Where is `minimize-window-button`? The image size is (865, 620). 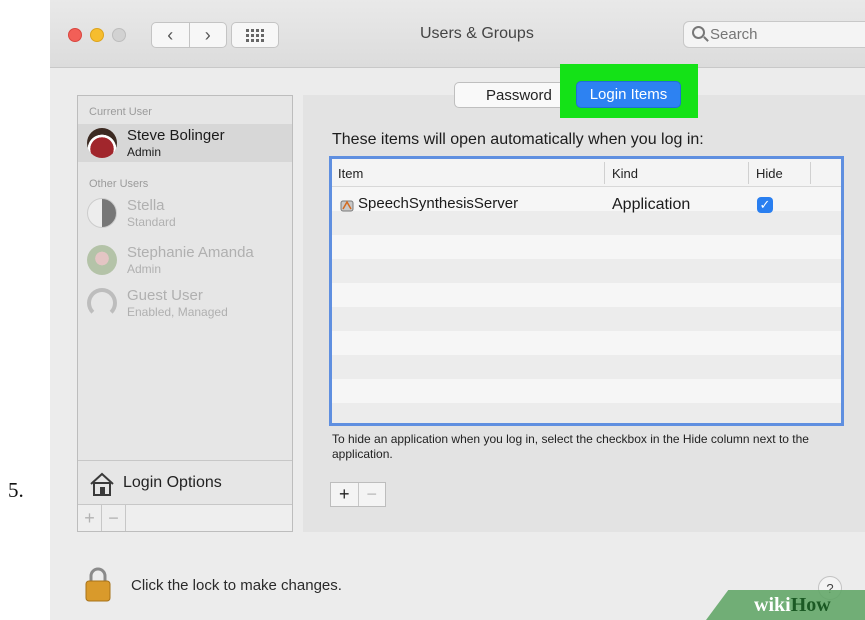 minimize-window-button is located at coordinates (97, 35).